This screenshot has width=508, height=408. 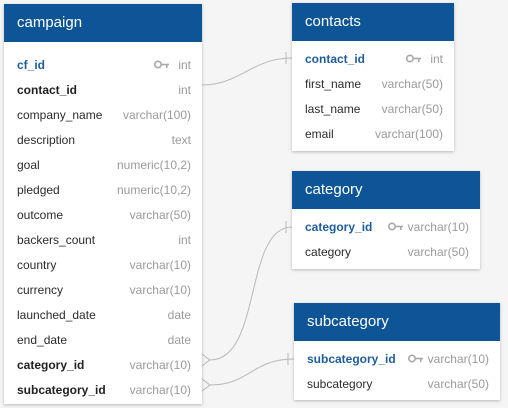 I want to click on field-name: end_date, so click(x=42, y=340).